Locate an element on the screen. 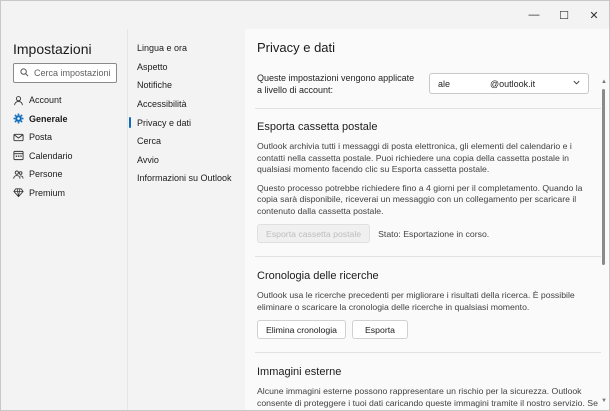 The image size is (610, 411). search-input is located at coordinates (74, 73).